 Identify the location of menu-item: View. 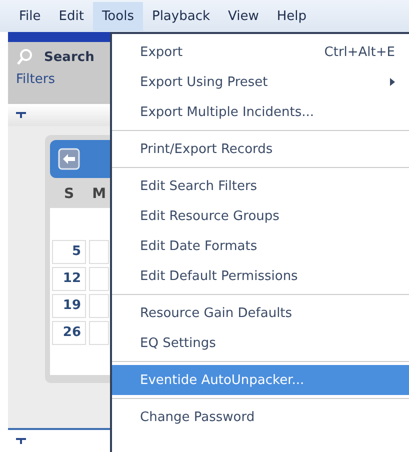
(243, 16).